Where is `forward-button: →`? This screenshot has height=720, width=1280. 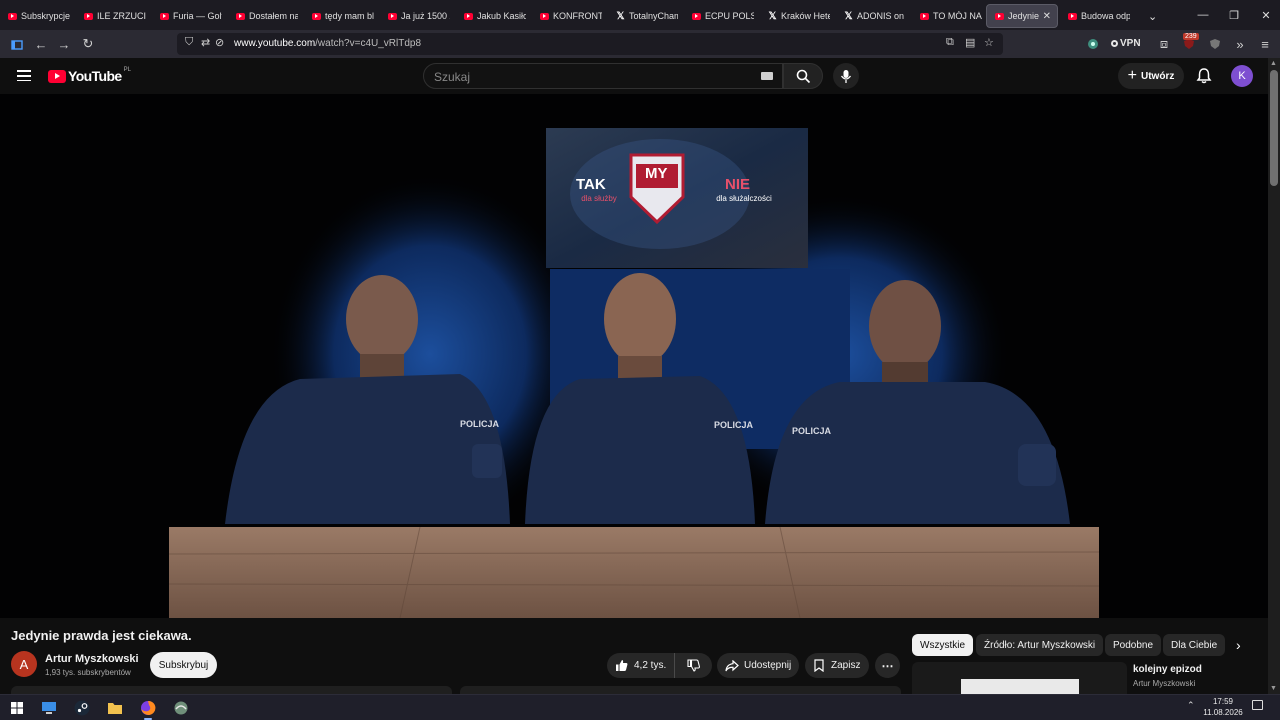
forward-button: → is located at coordinates (64, 44).